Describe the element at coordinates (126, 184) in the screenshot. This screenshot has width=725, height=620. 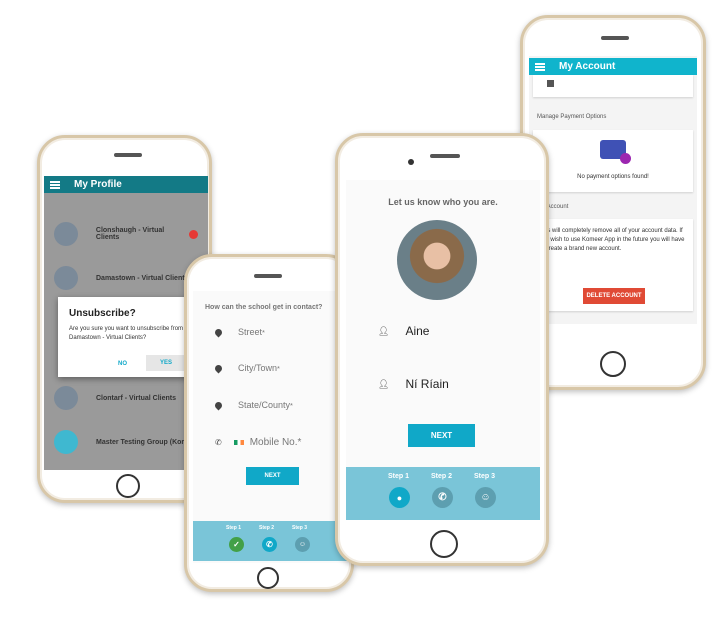
I see `profile-app-bar: My Profile` at that location.